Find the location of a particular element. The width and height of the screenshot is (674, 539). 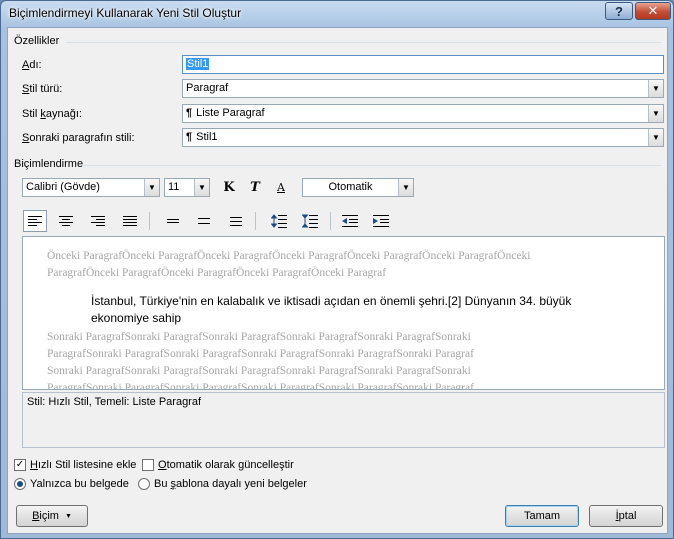

style-base-combo: ¶ Liste Paragraf ▼ is located at coordinates (423, 113).